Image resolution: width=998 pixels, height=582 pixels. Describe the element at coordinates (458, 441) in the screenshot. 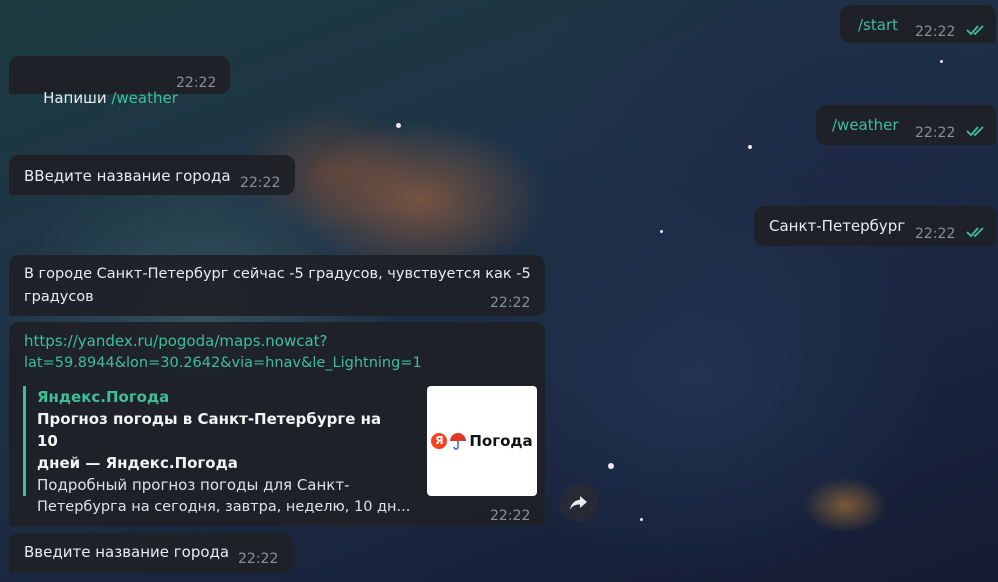

I see `umbrella-icon` at that location.